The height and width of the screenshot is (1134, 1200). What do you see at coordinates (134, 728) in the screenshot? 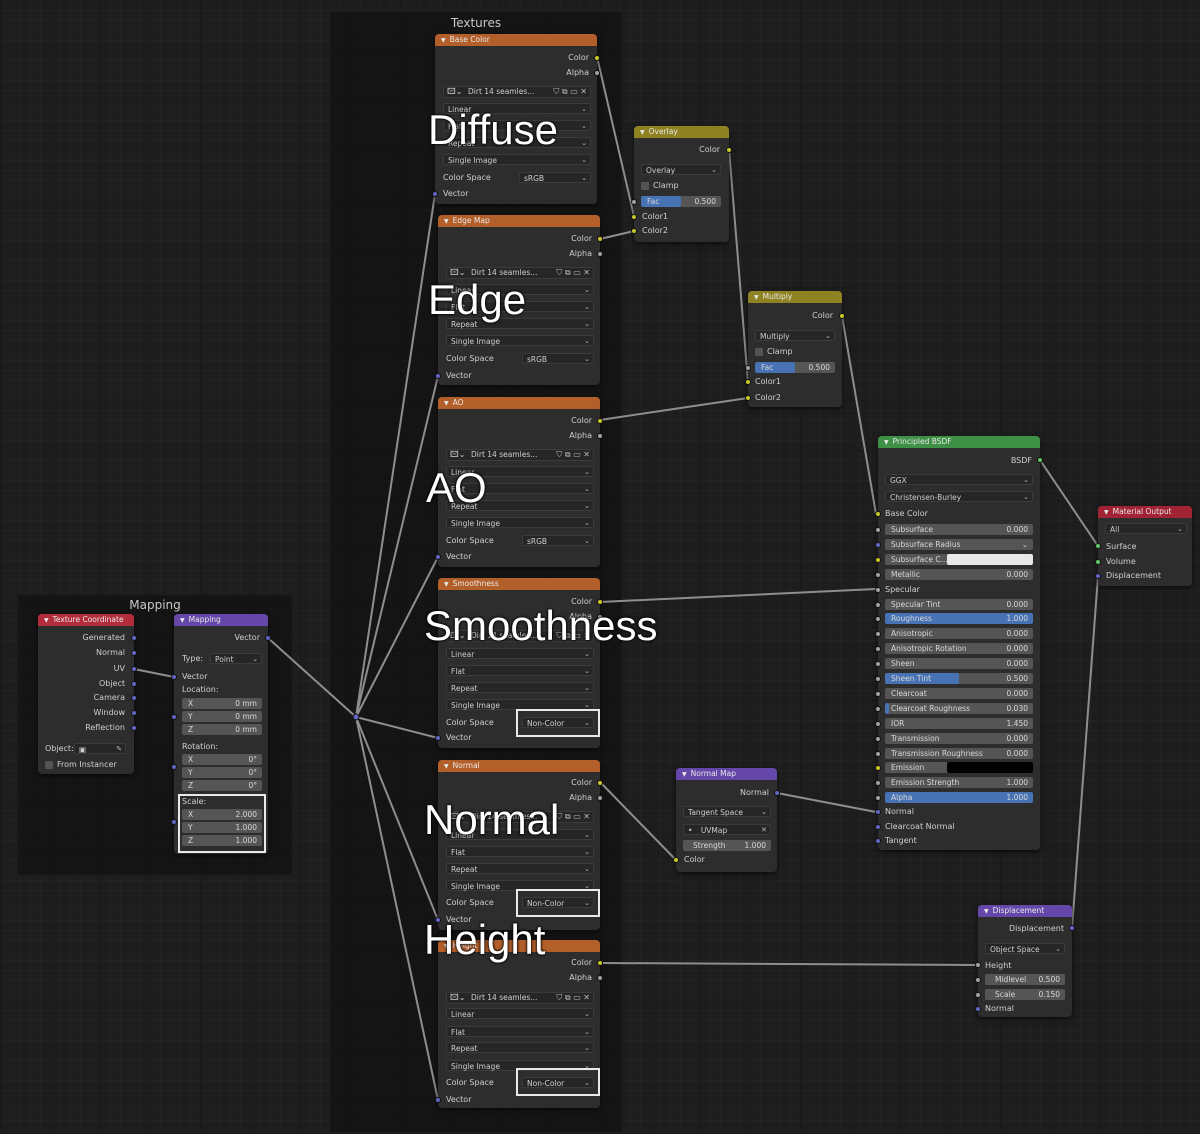
I see `socket-reflection` at bounding box center [134, 728].